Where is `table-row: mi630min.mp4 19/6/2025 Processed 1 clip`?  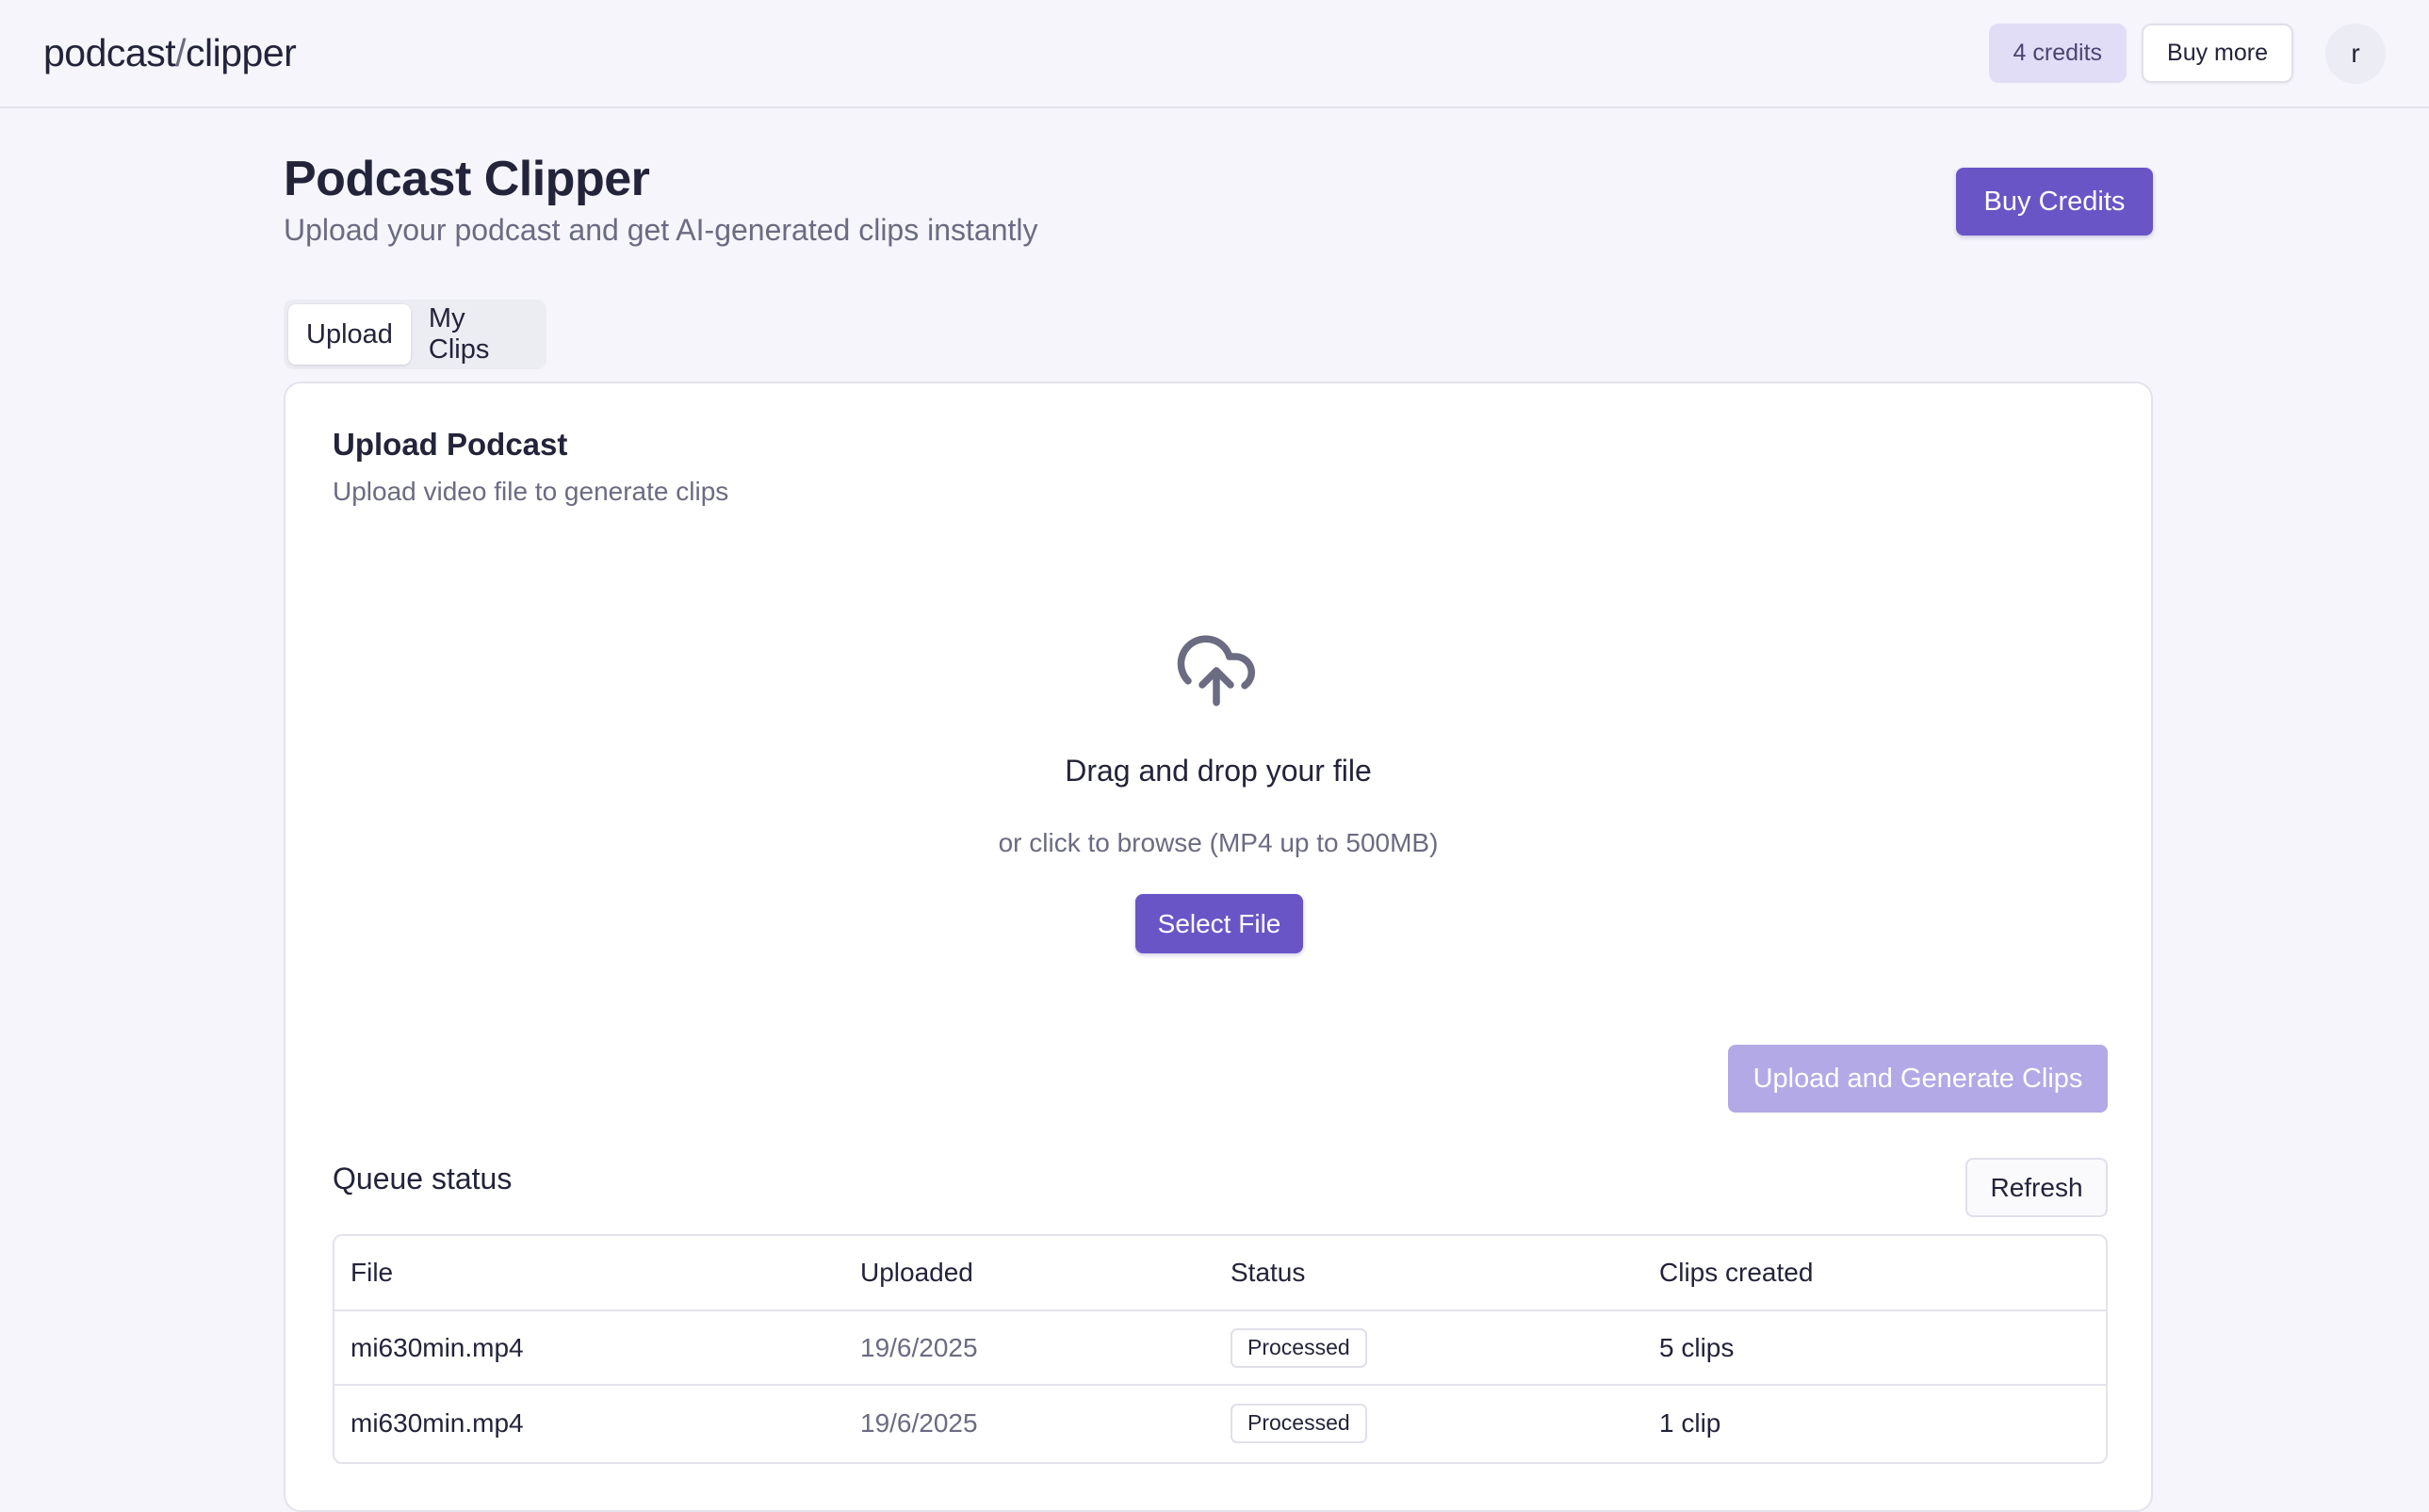
table-row: mi630min.mp4 19/6/2025 Processed 1 clip is located at coordinates (1220, 1423).